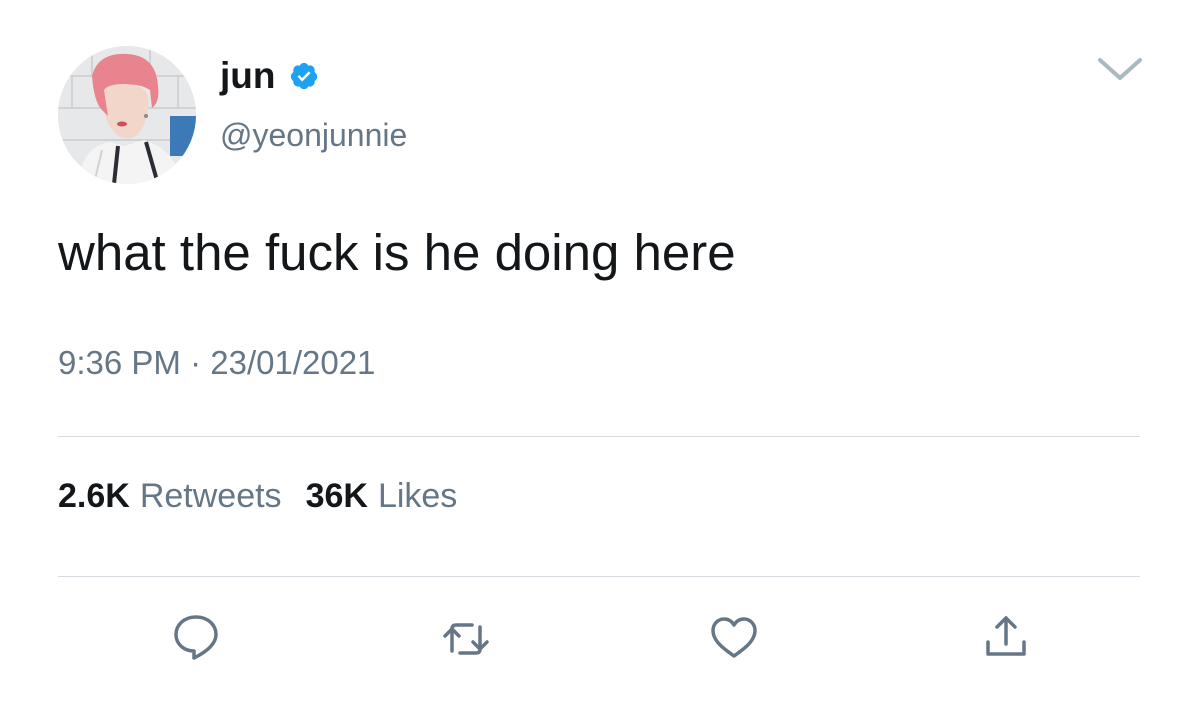  What do you see at coordinates (247, 76) in the screenshot?
I see `display-name: jun` at bounding box center [247, 76].